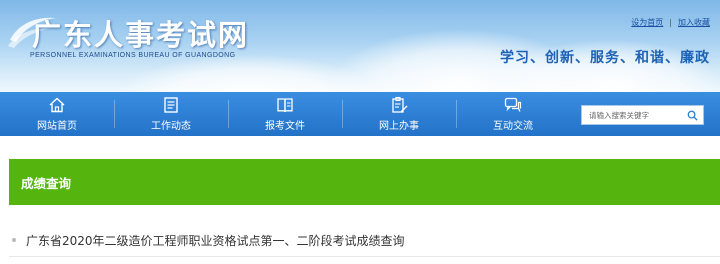 This screenshot has width=720, height=264. I want to click on search-button, so click(692, 115).